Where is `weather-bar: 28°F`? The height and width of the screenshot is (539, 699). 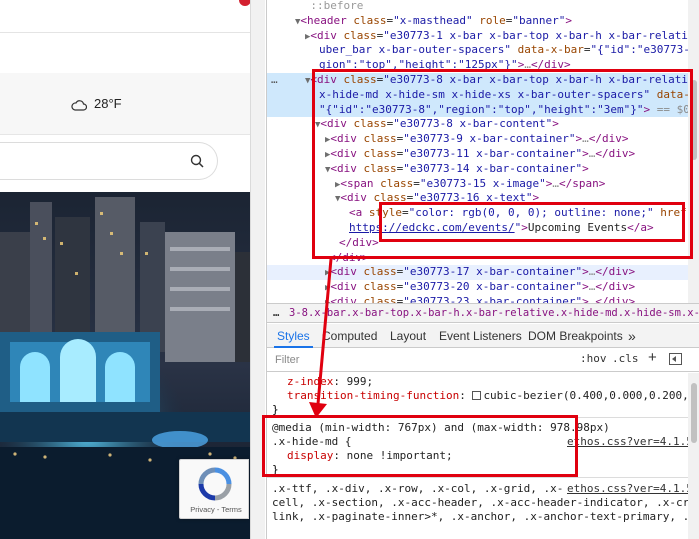
weather-bar: 28°F is located at coordinates (125, 104).